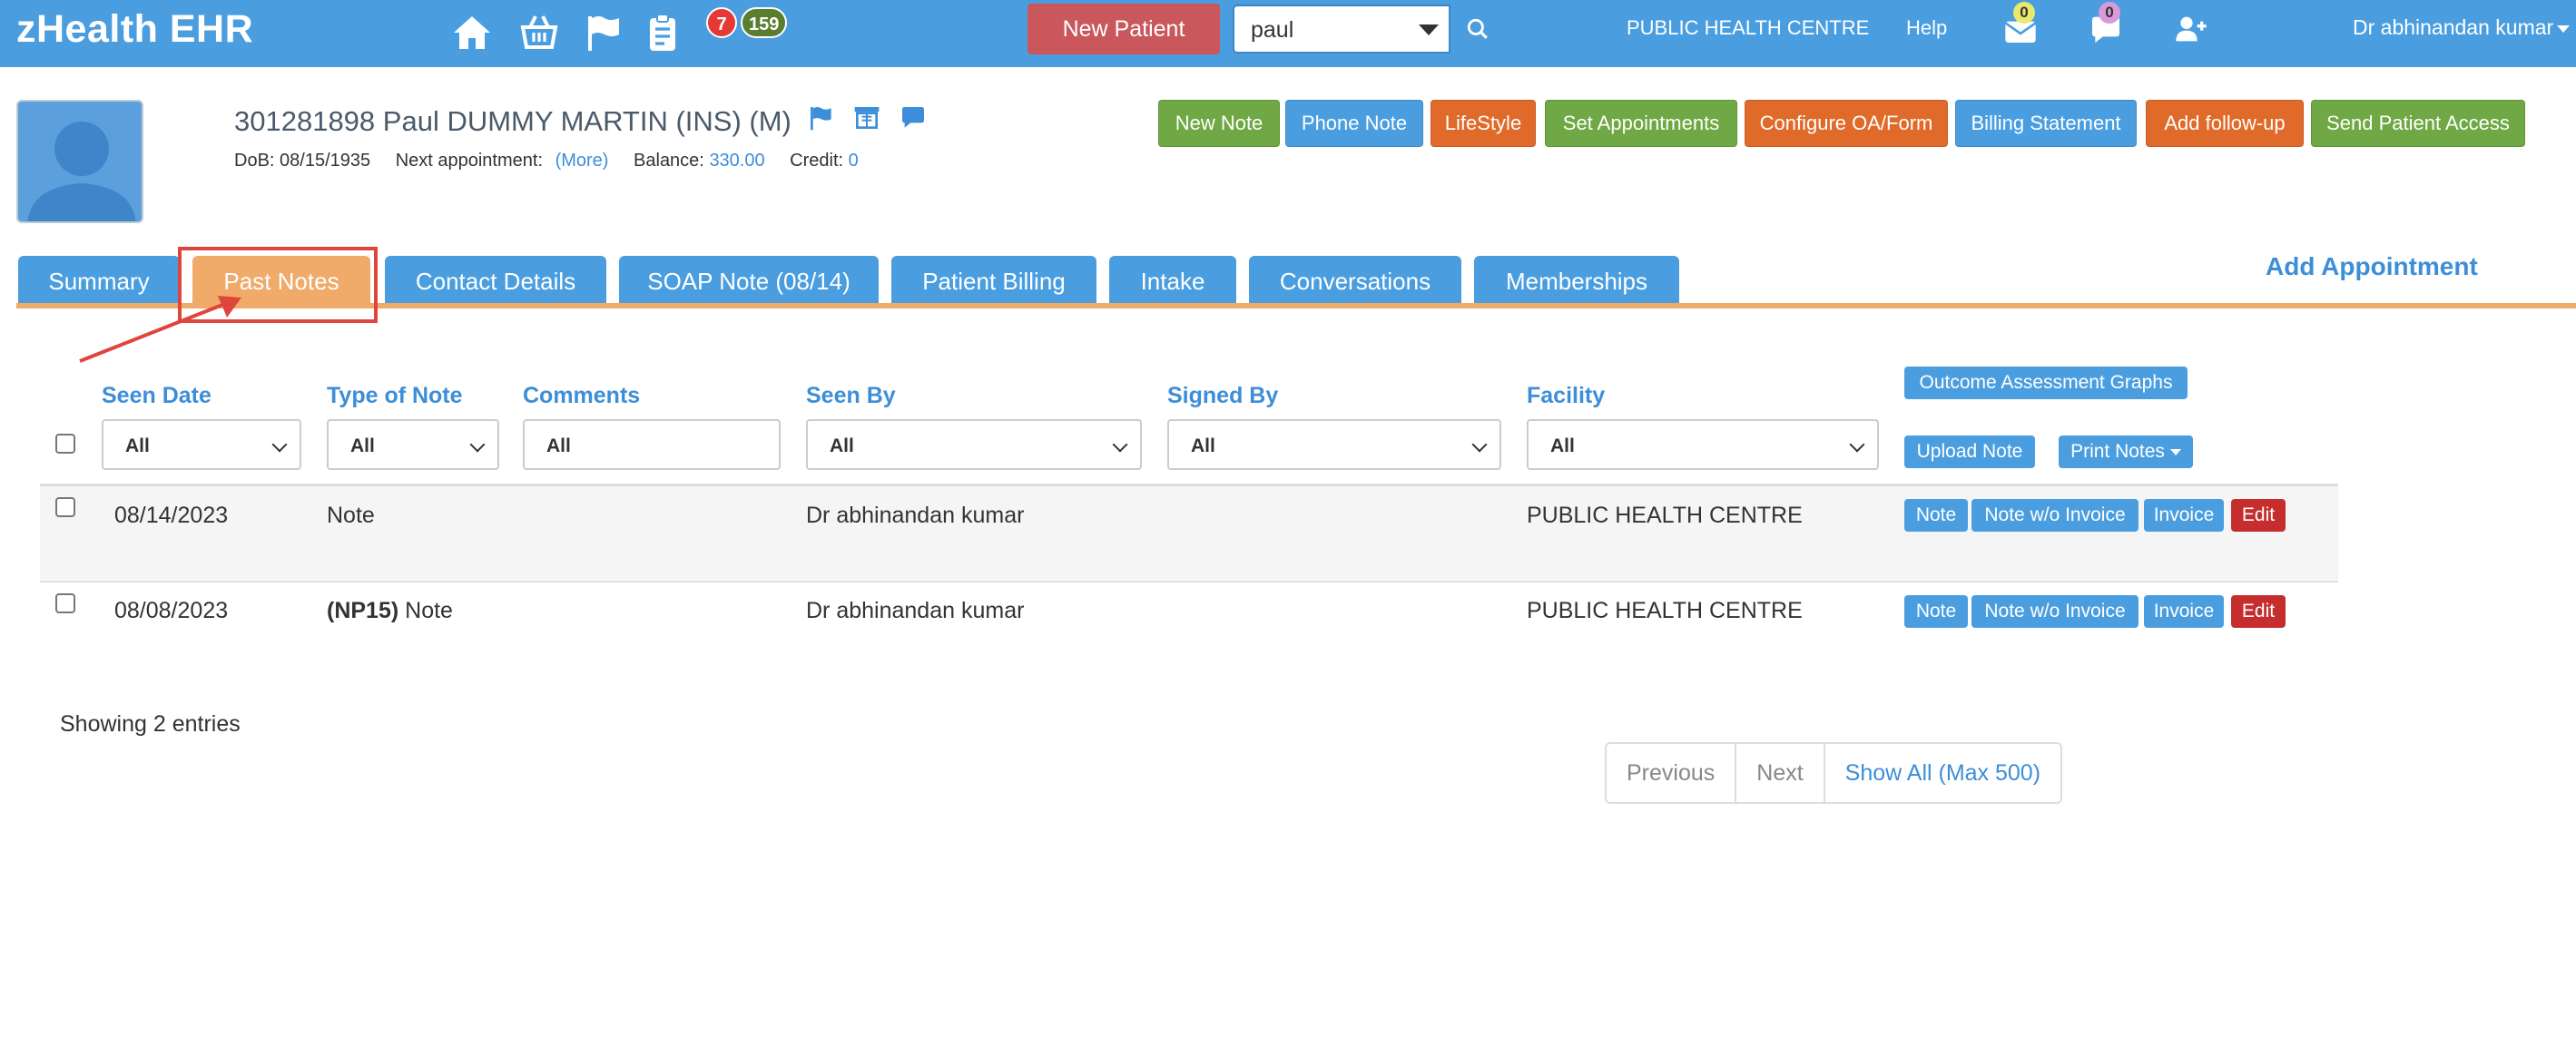 Image resolution: width=2576 pixels, height=1047 pixels. I want to click on seen-by-filter: All, so click(974, 445).